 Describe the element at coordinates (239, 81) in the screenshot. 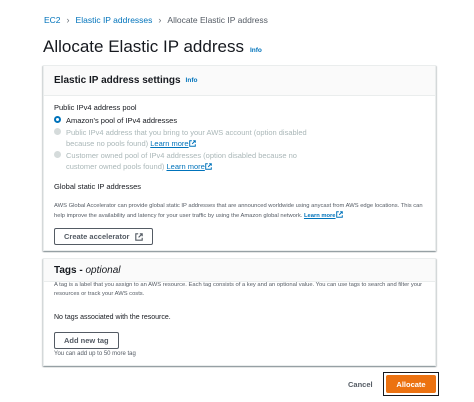

I see `panel-header: Elastic IP address settings Info` at that location.